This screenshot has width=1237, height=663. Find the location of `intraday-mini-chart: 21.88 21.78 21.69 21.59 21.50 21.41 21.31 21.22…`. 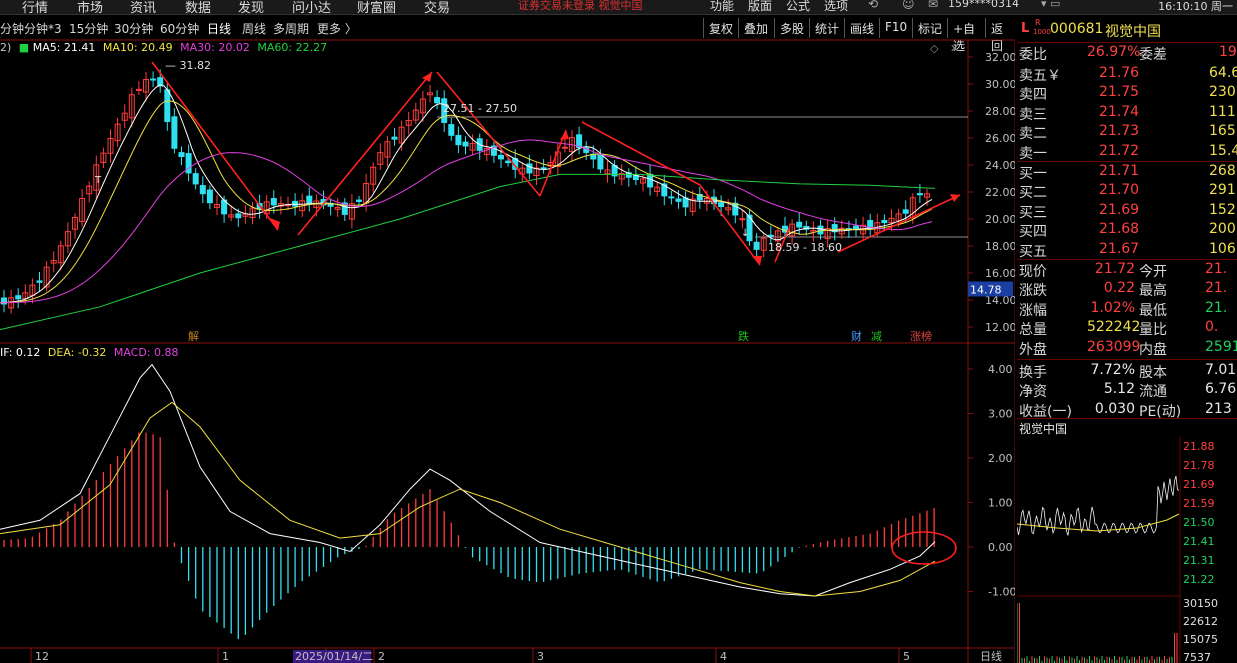

intraday-mini-chart: 21.88 21.78 21.69 21.59 21.50 21.41 21.31 21.22… is located at coordinates (1127, 549).